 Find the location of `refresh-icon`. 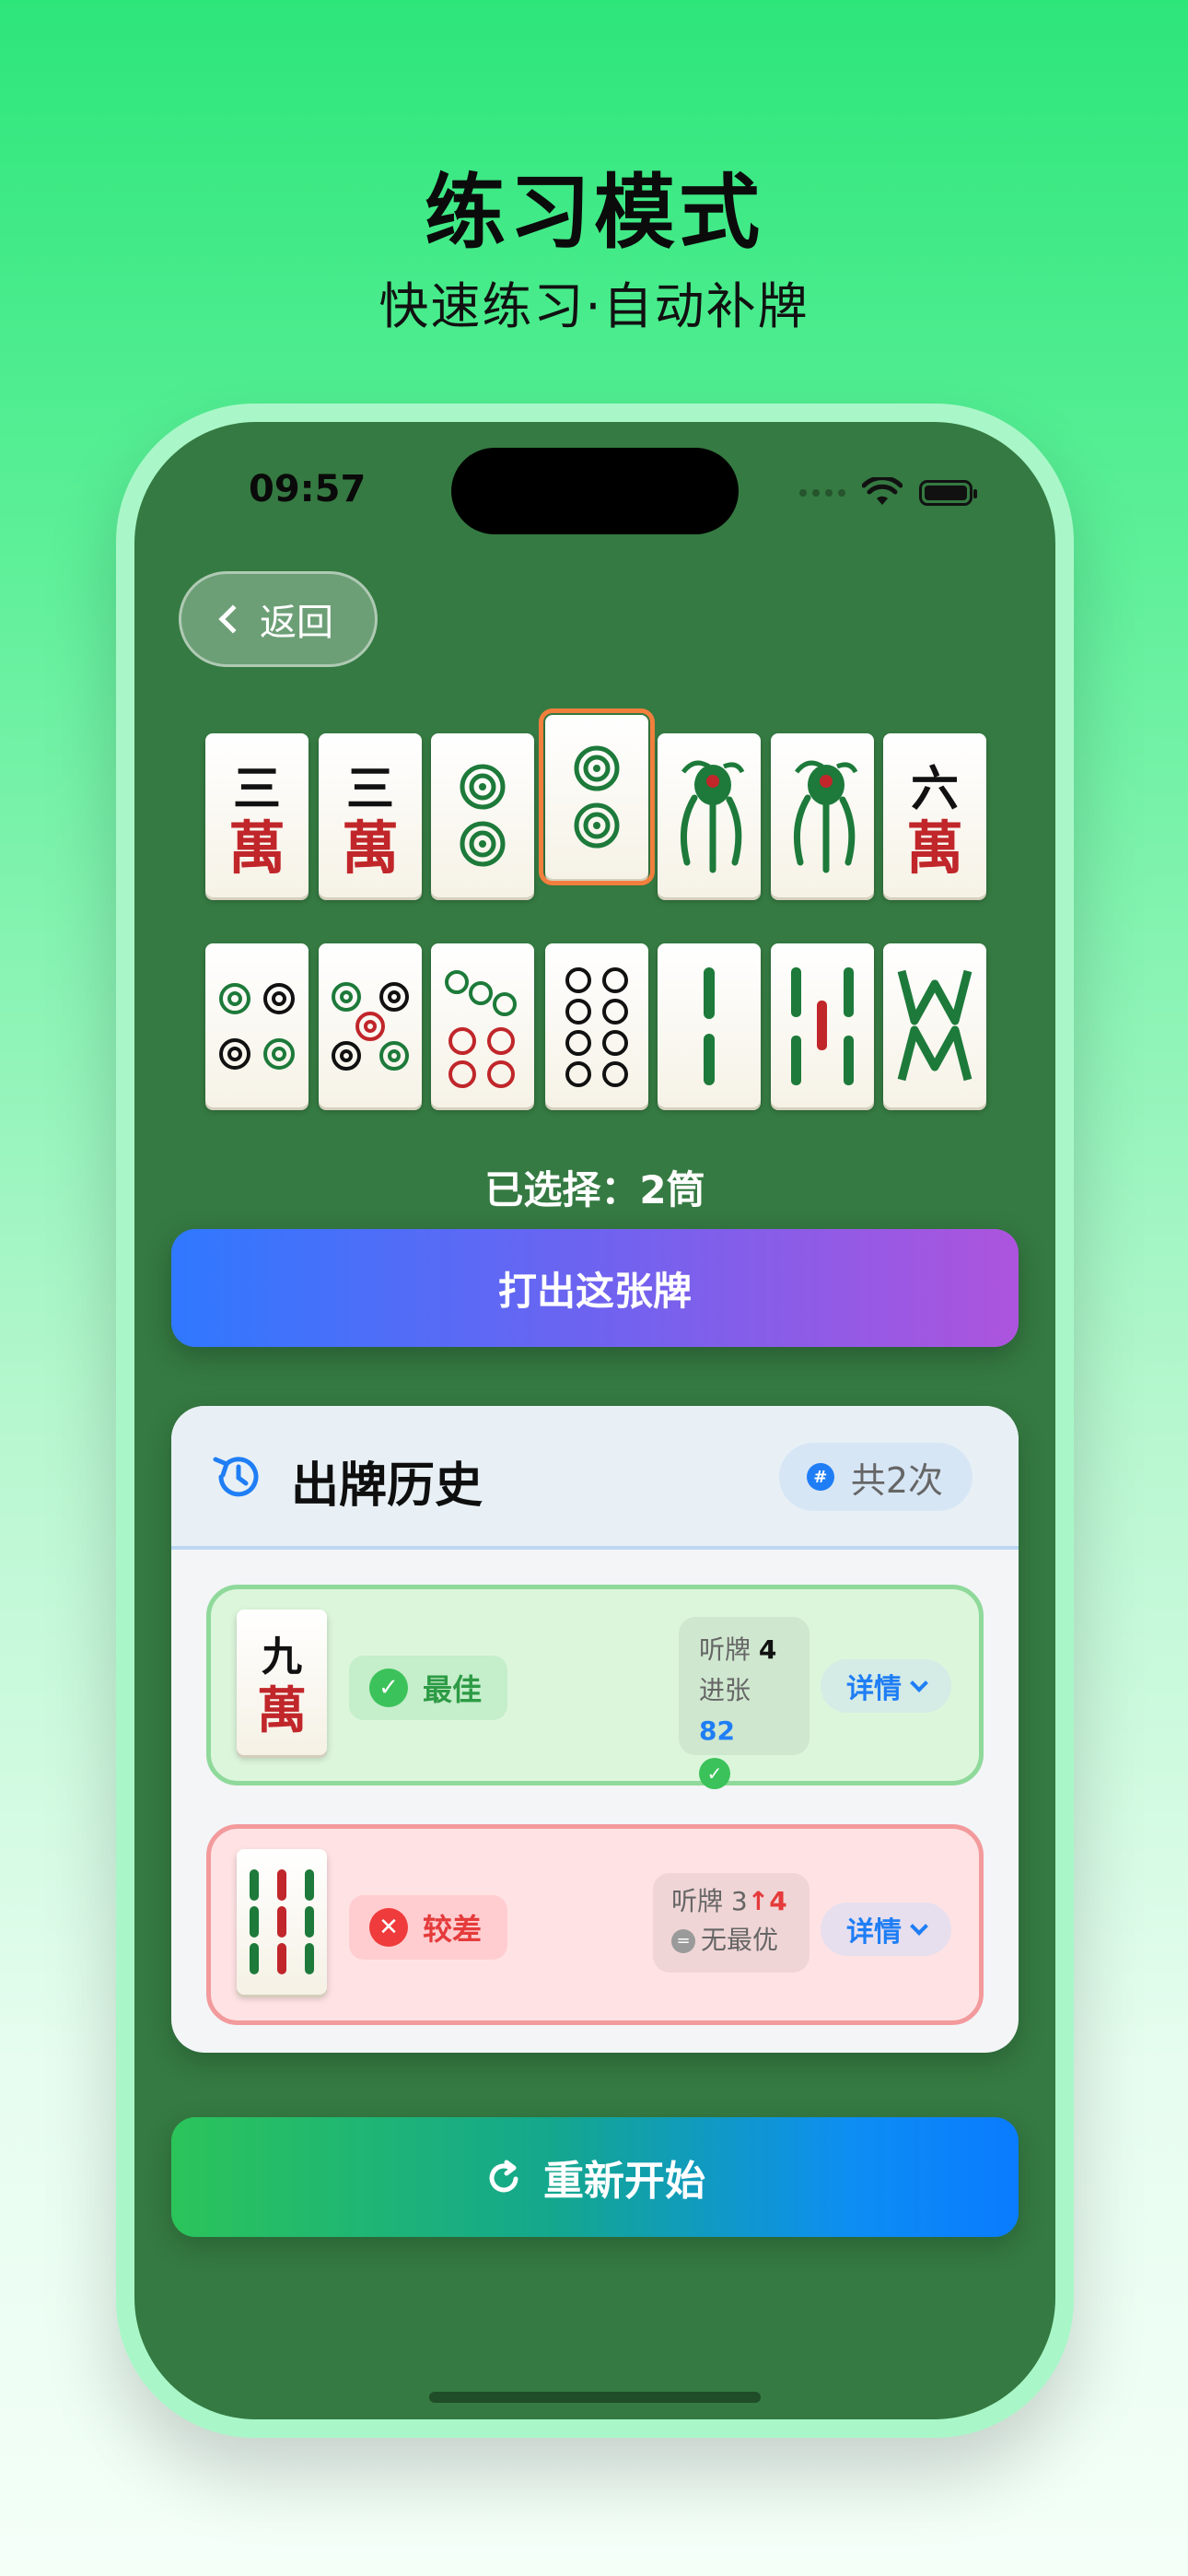

refresh-icon is located at coordinates (503, 2176).